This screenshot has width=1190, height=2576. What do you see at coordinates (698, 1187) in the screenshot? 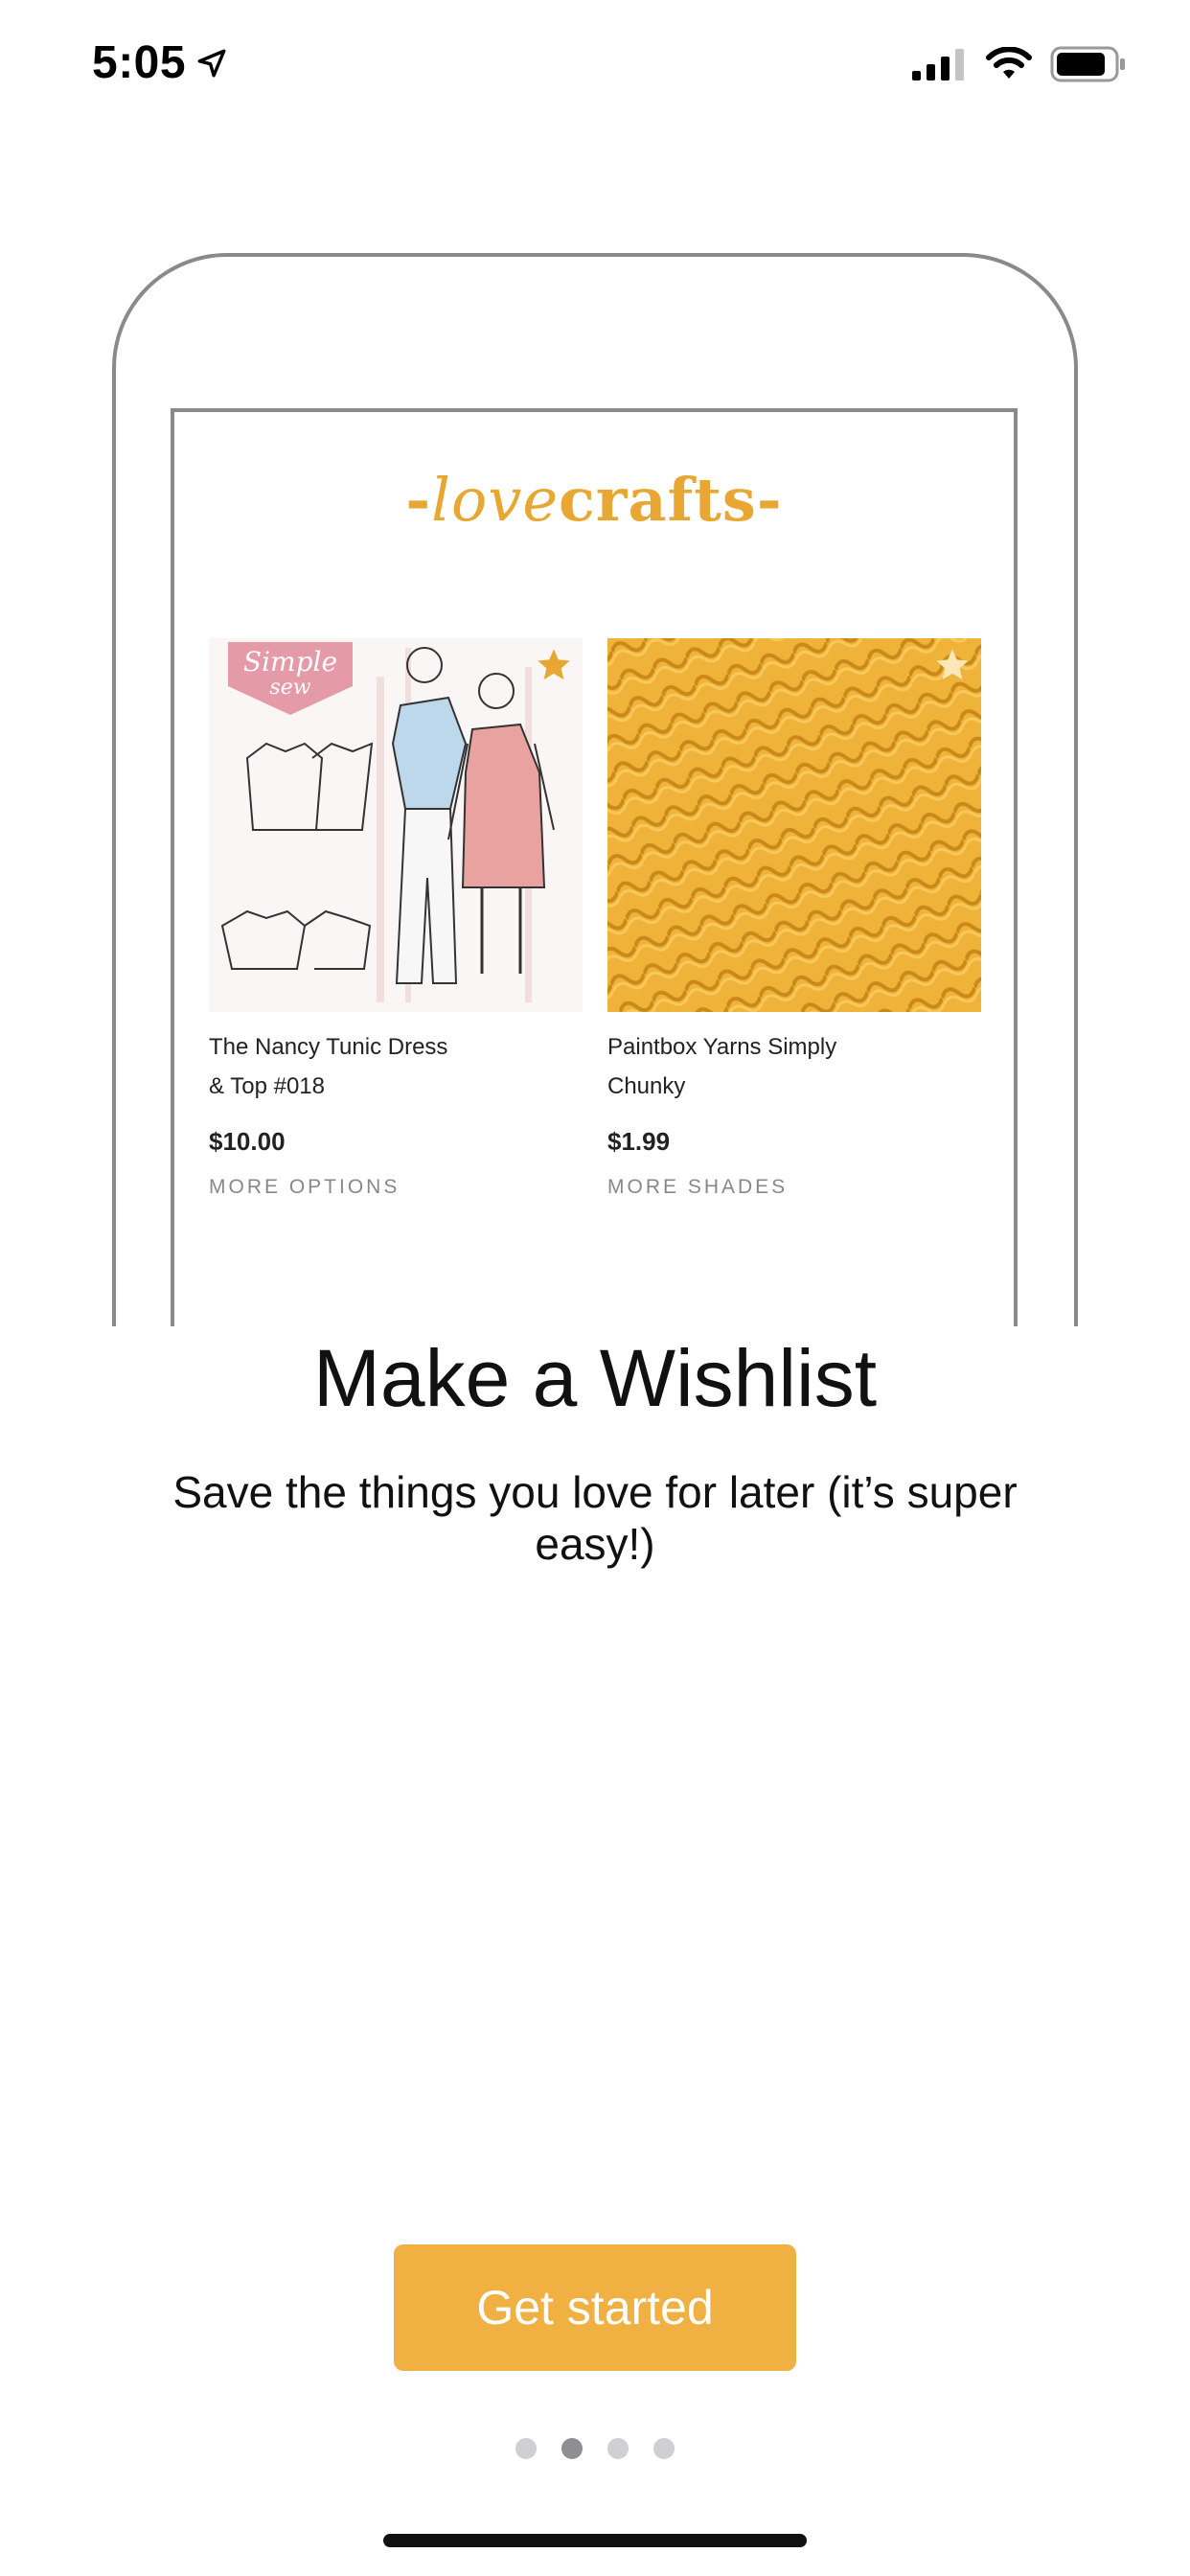
I see `more-shades-link: MORE SHADES` at bounding box center [698, 1187].